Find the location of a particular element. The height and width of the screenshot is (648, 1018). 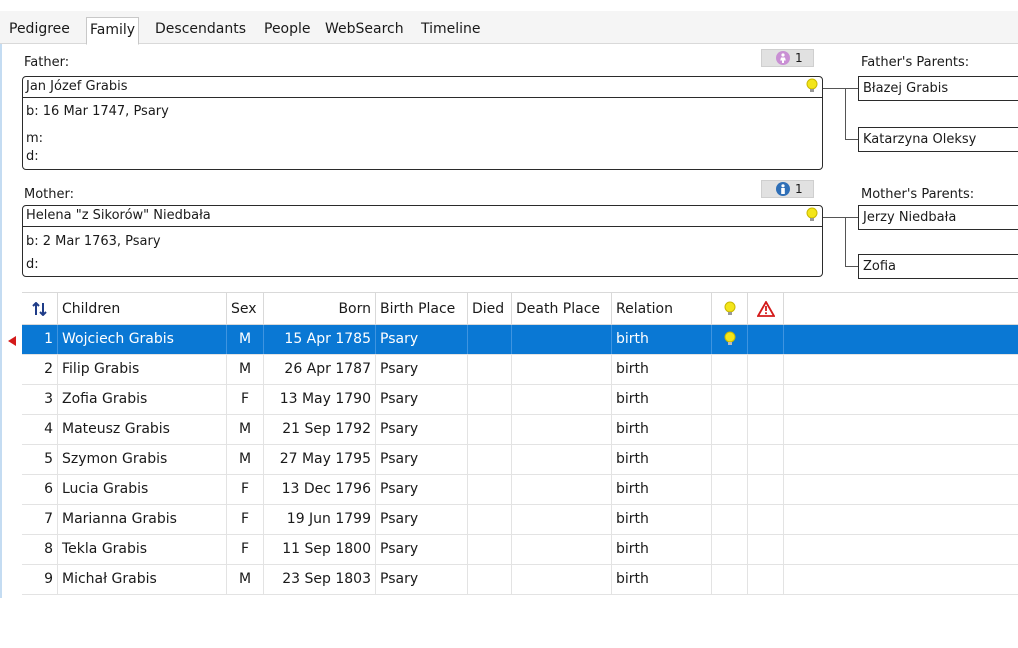

child-name: Tekla Grabis is located at coordinates (142, 549).